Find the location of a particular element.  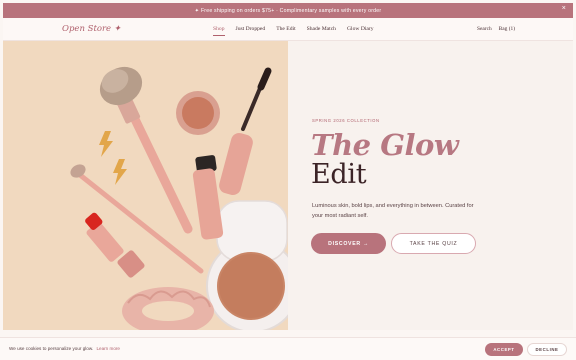

accept-cookies-button: ACCEPT is located at coordinates (504, 349).